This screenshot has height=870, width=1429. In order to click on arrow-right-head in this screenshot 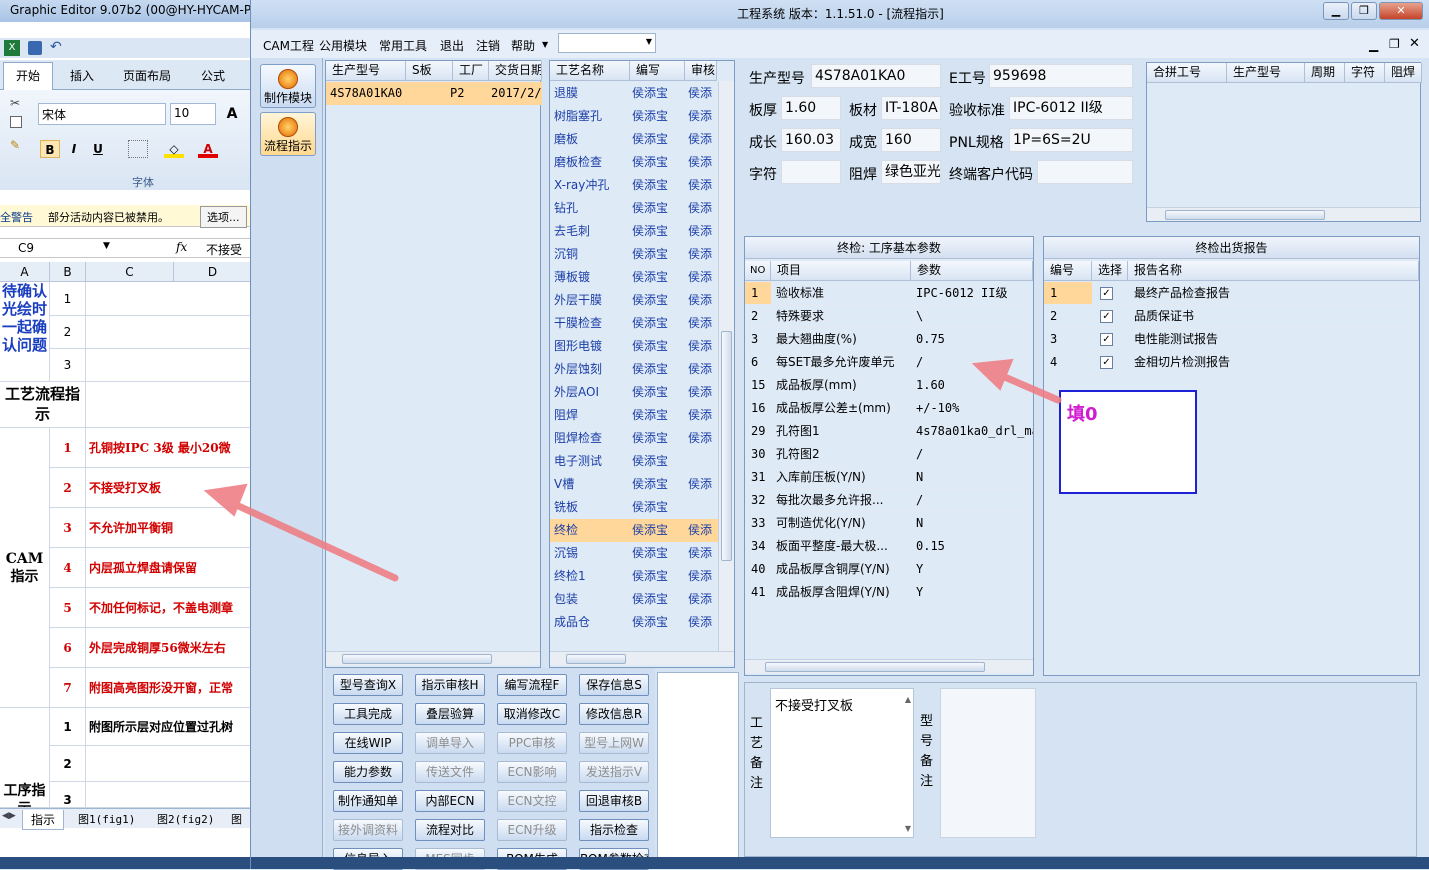, I will do `click(992, 374)`.